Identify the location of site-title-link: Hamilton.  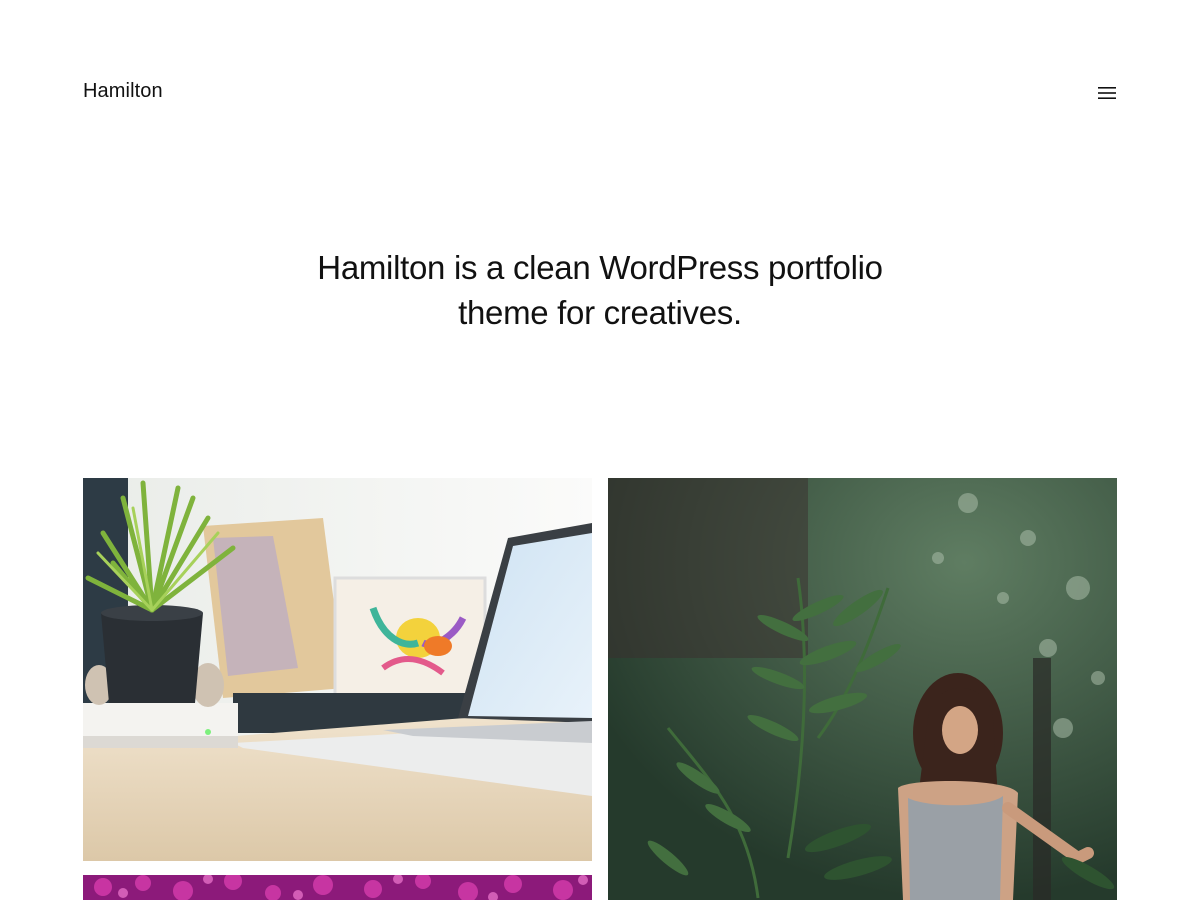
(123, 91).